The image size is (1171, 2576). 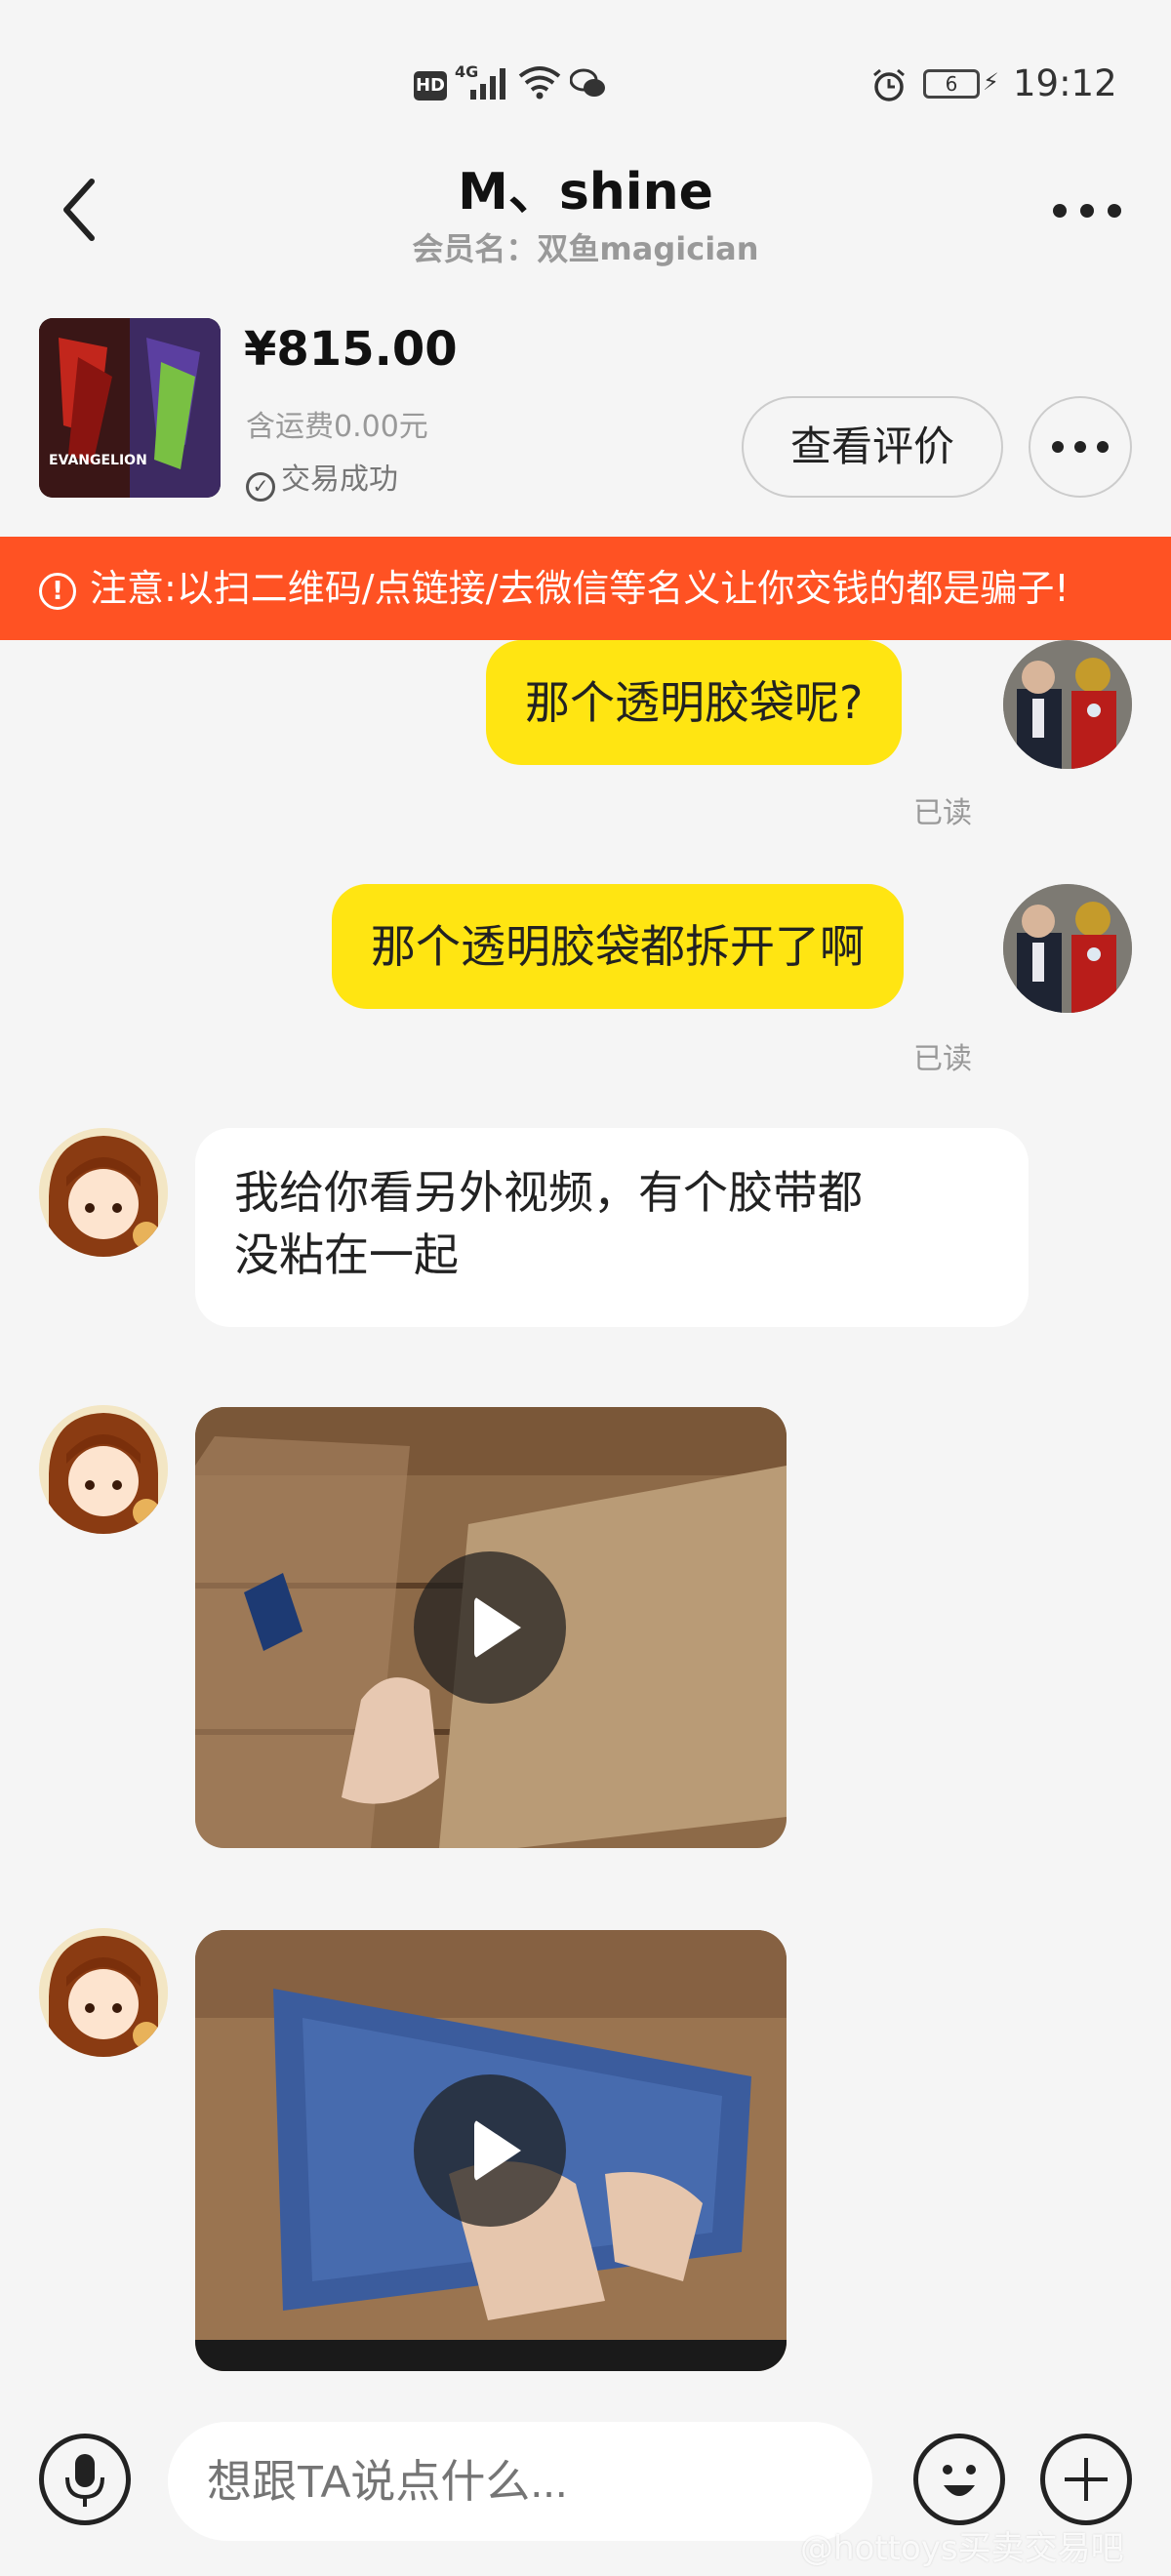 I want to click on message-bubble-sent: 那个透明胶袋呢?, so click(x=694, y=702).